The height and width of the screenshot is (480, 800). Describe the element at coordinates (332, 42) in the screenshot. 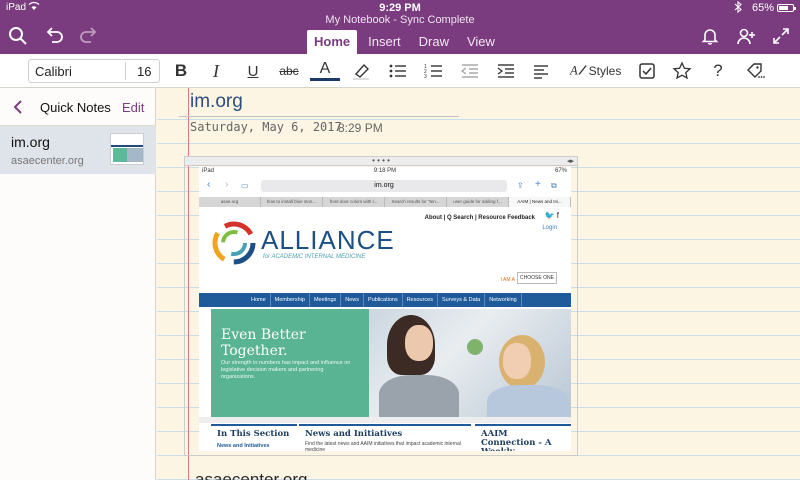

I see `tab-home: Home` at that location.